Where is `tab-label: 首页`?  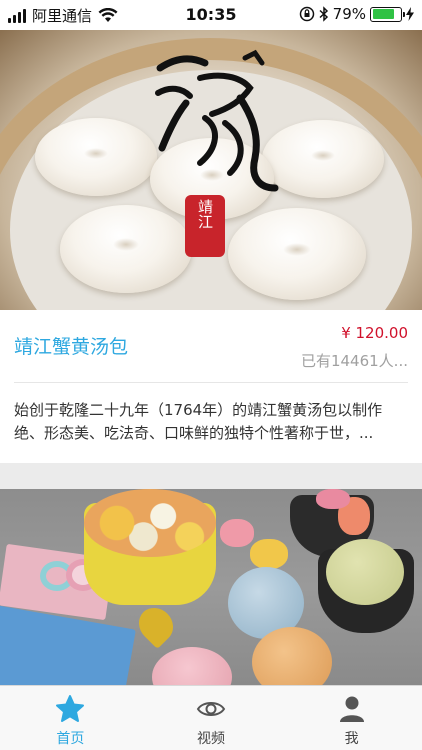
tab-label: 首页 is located at coordinates (70, 739).